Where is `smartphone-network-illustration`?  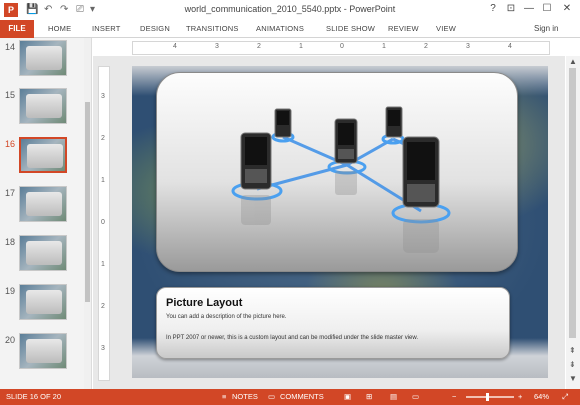 smartphone-network-illustration is located at coordinates (341, 179).